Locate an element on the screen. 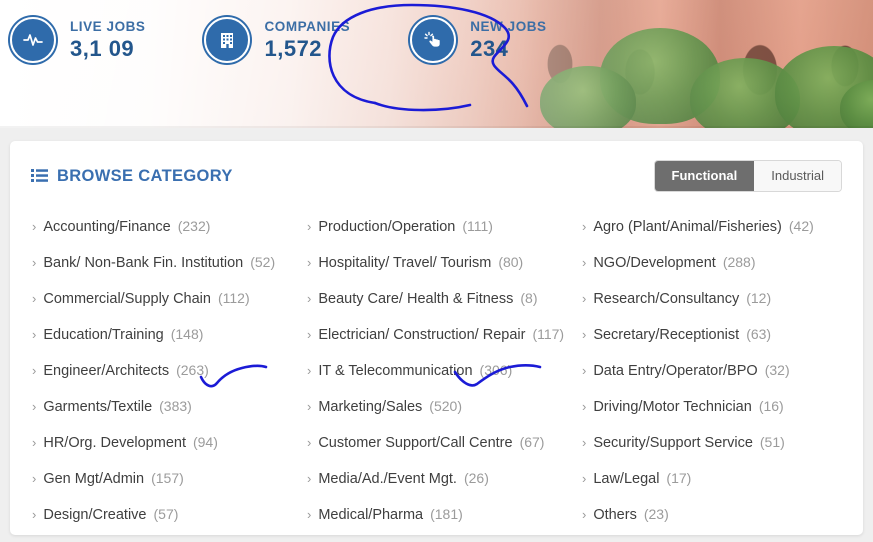  category-item-secretary-receptionist: › Secretary/Receptionist (63) is located at coordinates (711, 334).